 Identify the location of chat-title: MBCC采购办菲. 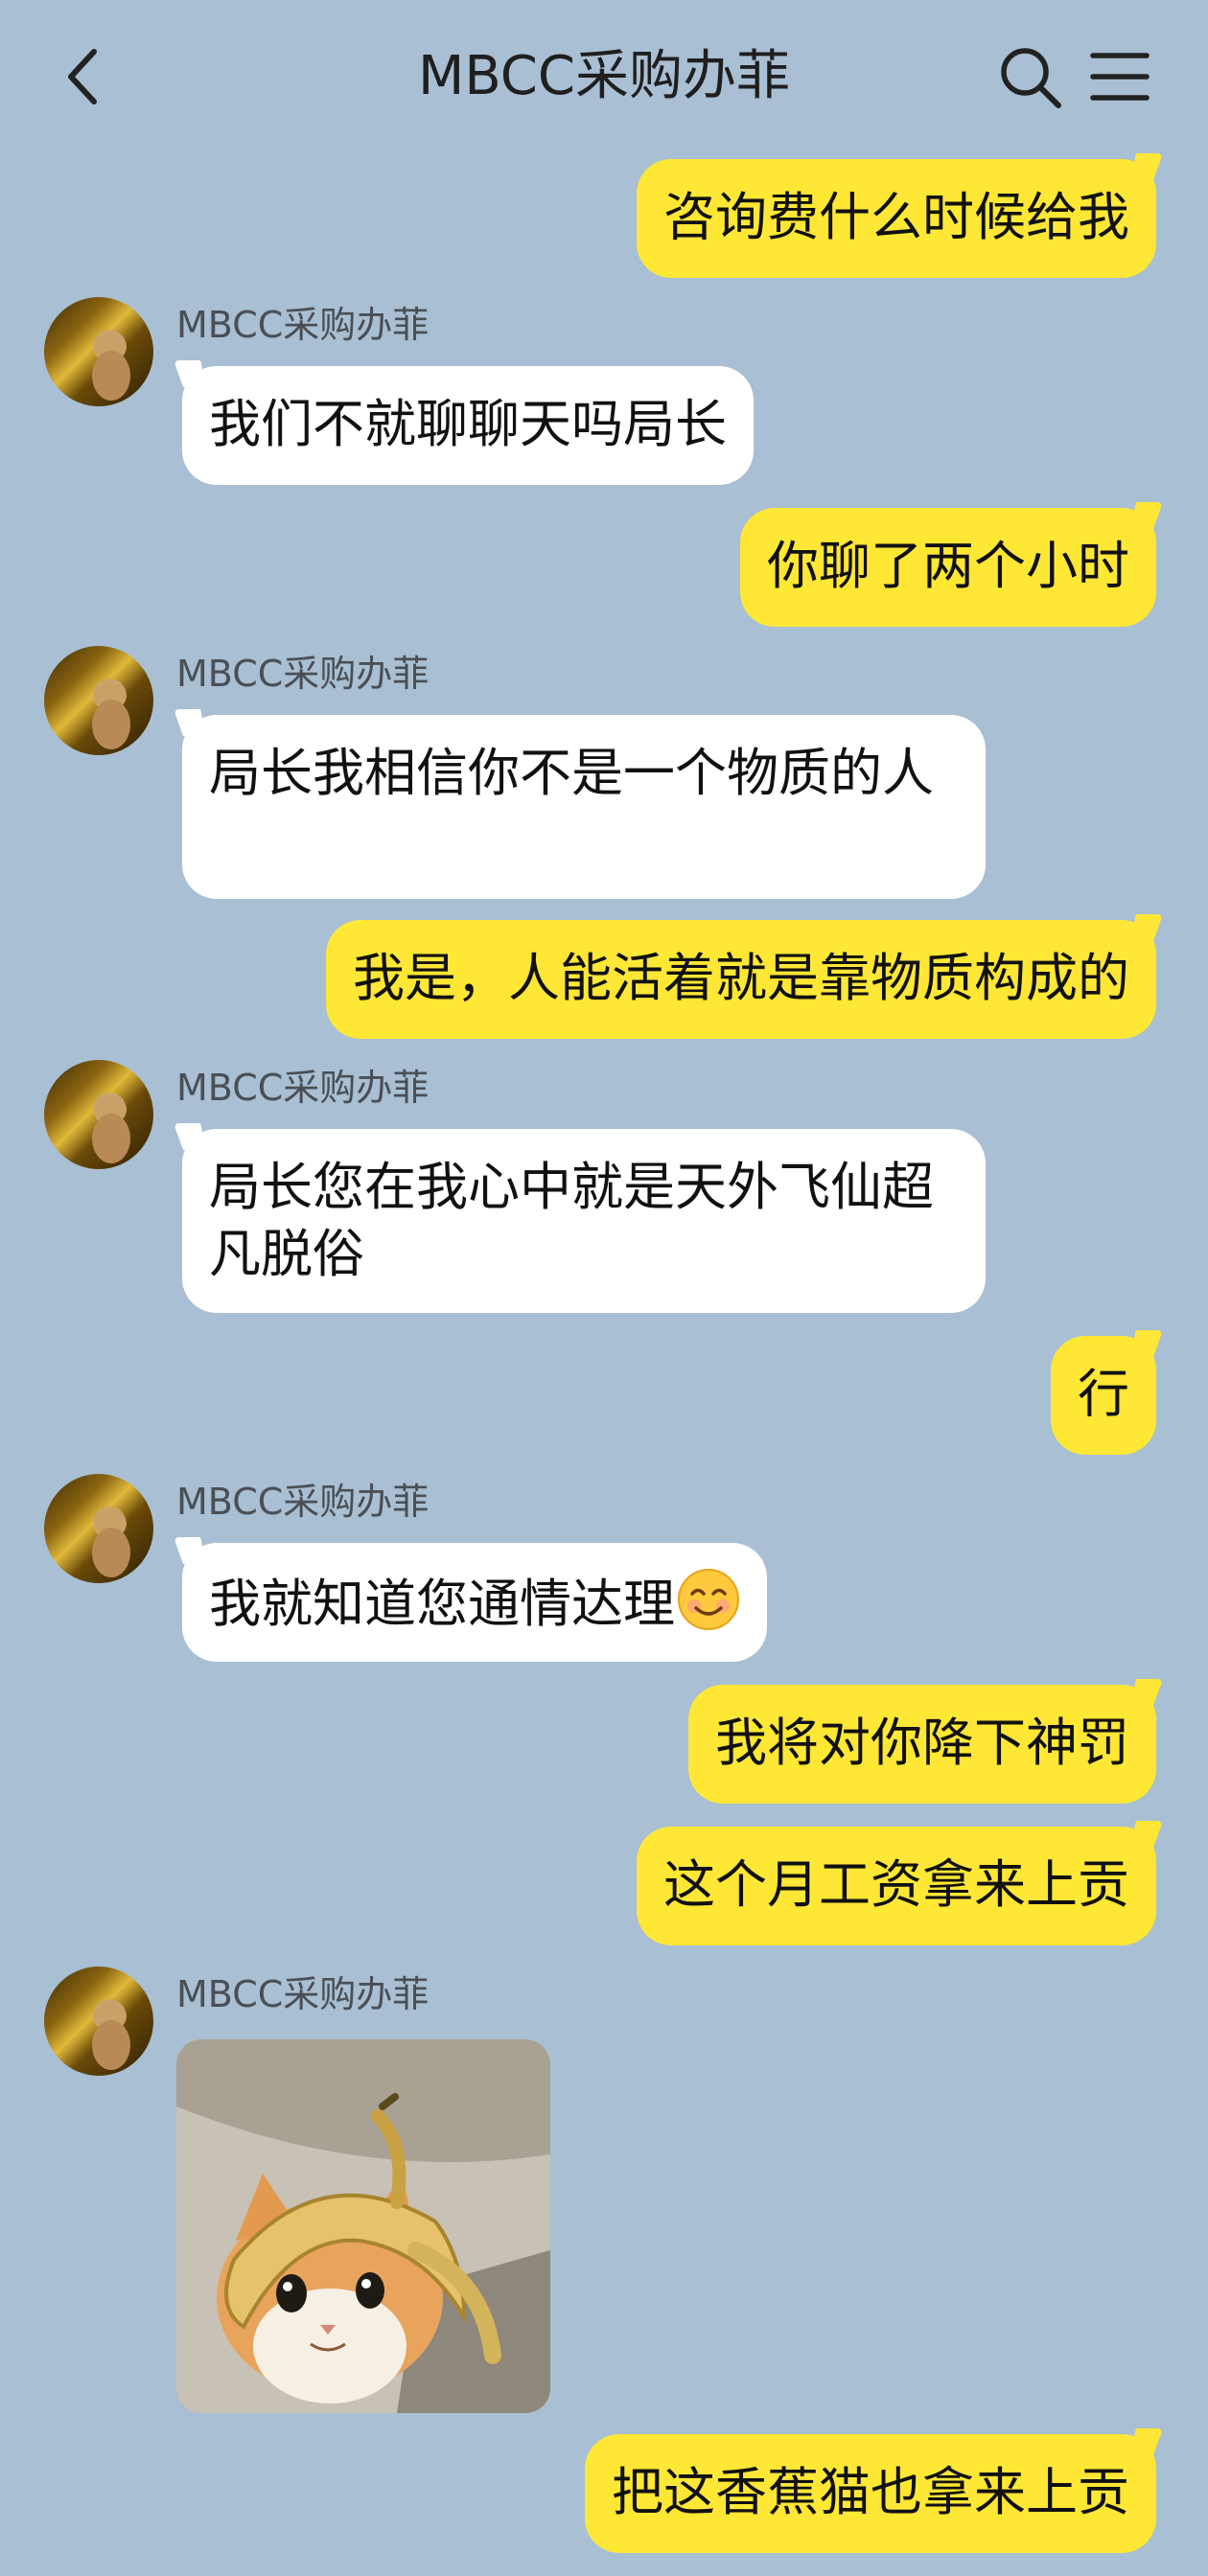
(604, 76).